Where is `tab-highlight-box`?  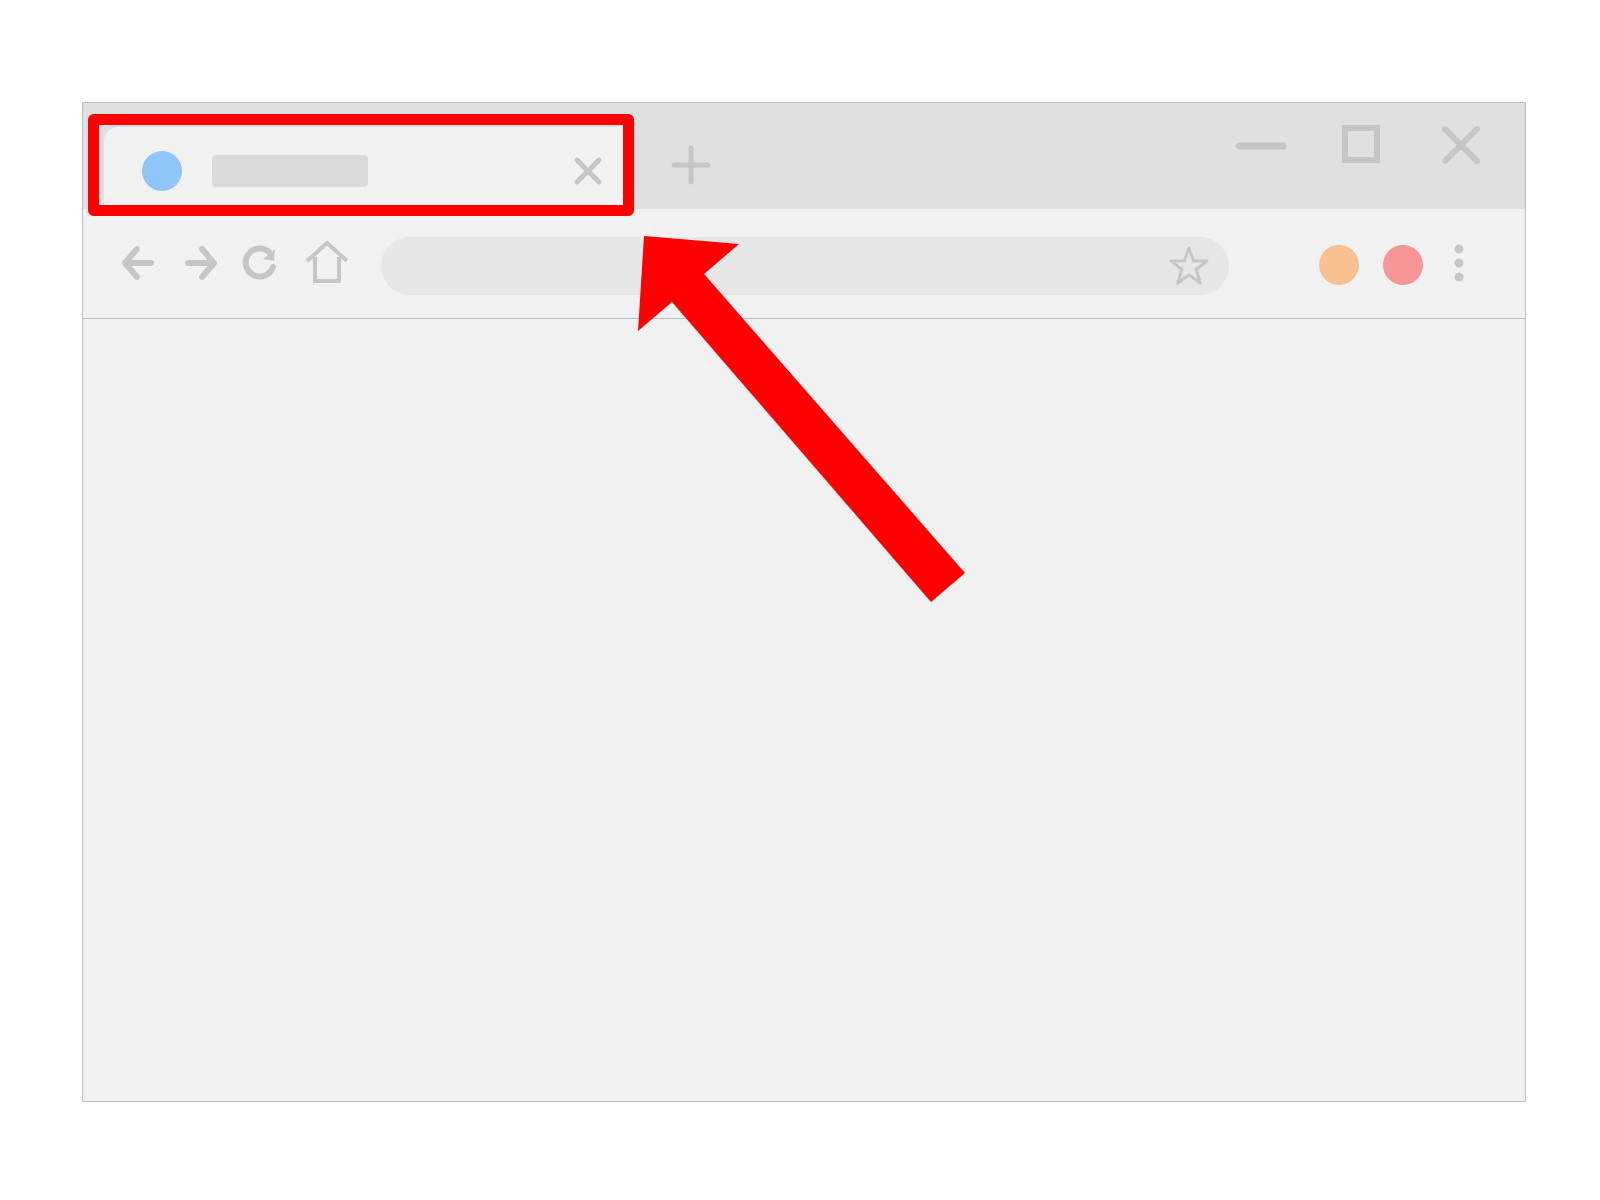
tab-highlight-box is located at coordinates (361, 165).